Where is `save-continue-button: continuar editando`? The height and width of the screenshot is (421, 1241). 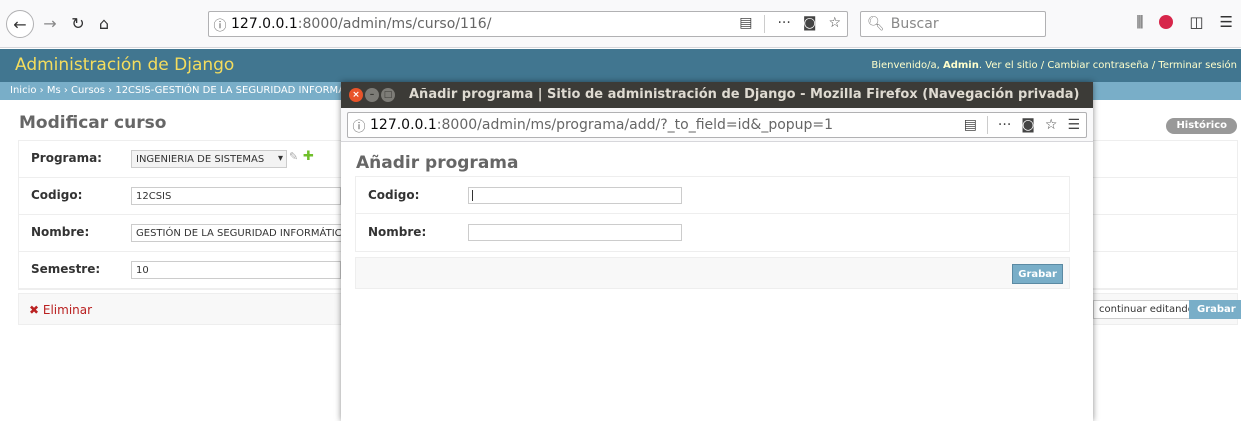 save-continue-button: continuar editando is located at coordinates (1146, 309).